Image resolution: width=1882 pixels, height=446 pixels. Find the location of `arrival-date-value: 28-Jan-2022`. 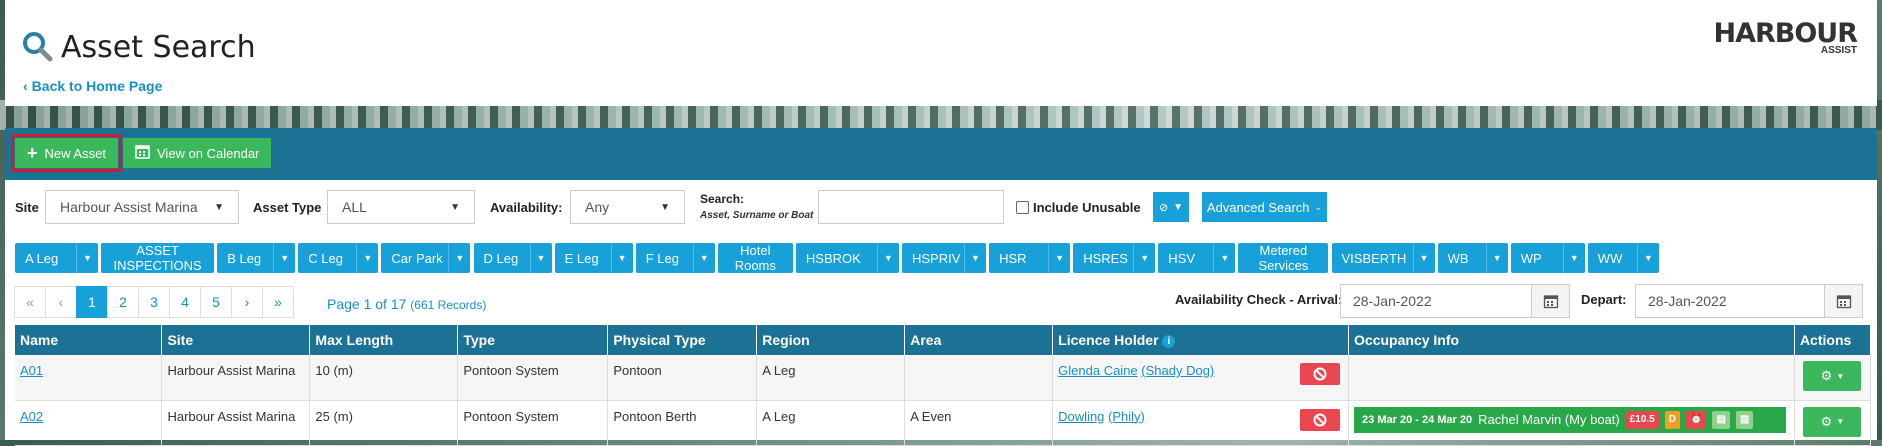

arrival-date-value: 28-Jan-2022 is located at coordinates (1392, 301).